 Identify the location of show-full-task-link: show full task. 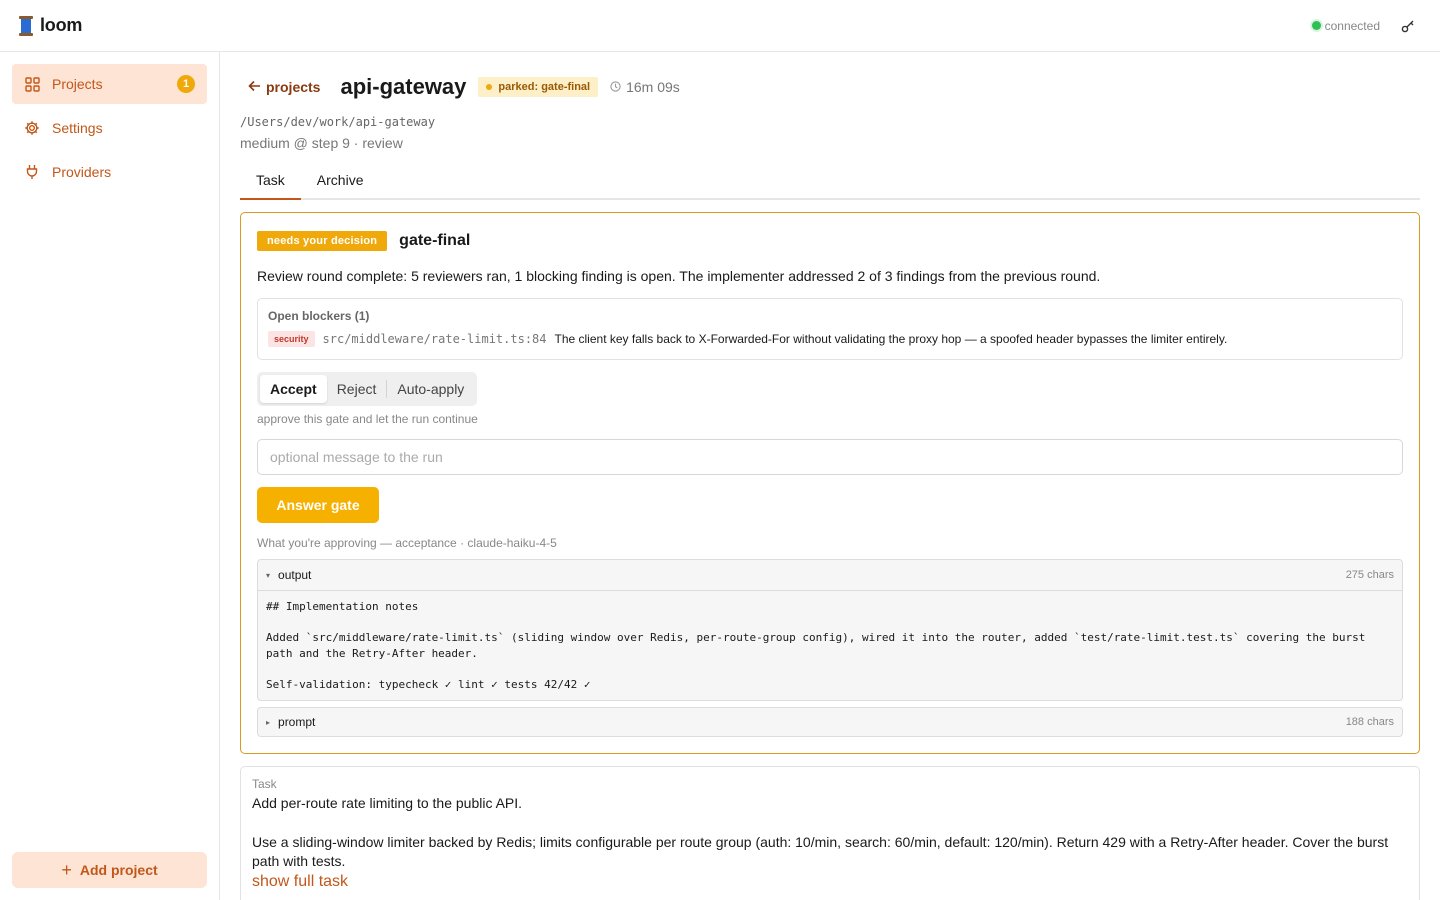
(300, 882).